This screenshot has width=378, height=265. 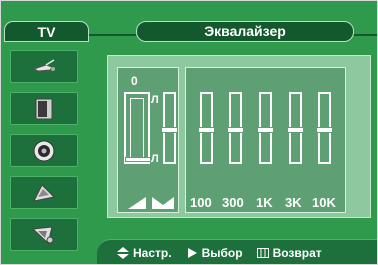 I want to click on antenna-icon, so click(x=43, y=65).